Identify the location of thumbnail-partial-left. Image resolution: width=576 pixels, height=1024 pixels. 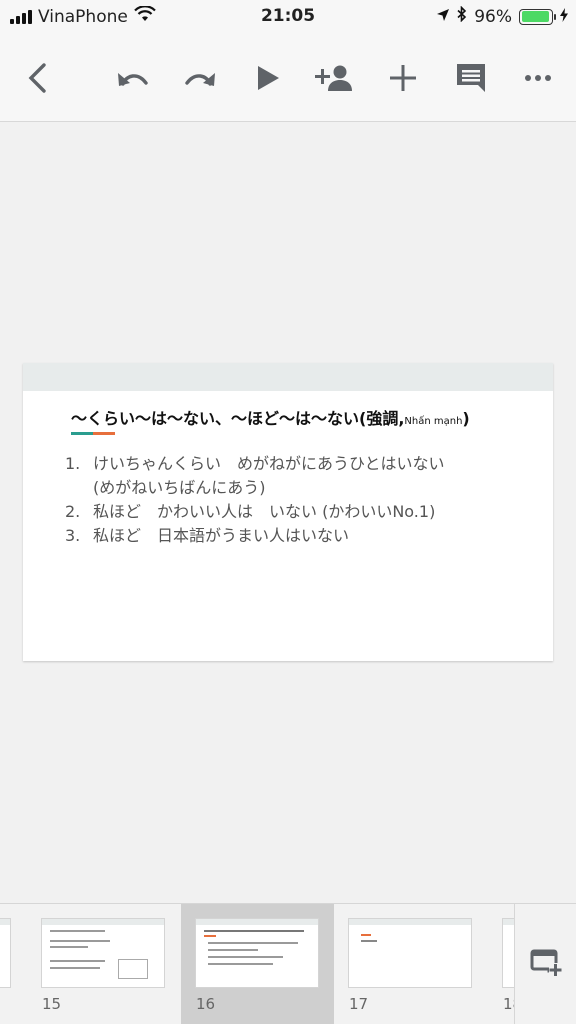
(10, 964).